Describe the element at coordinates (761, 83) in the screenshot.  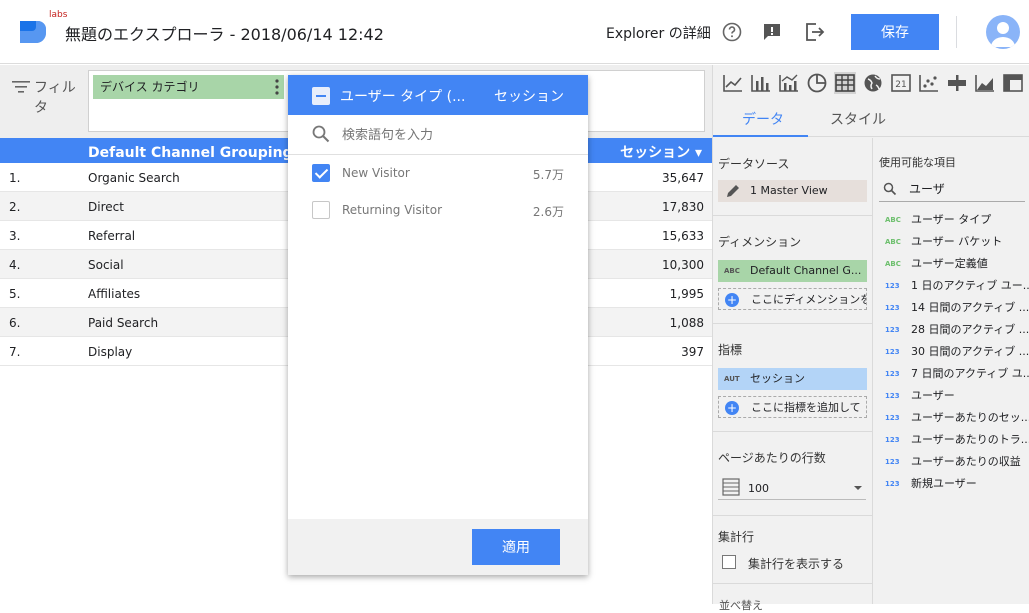
I see `bar-chart-icon` at that location.